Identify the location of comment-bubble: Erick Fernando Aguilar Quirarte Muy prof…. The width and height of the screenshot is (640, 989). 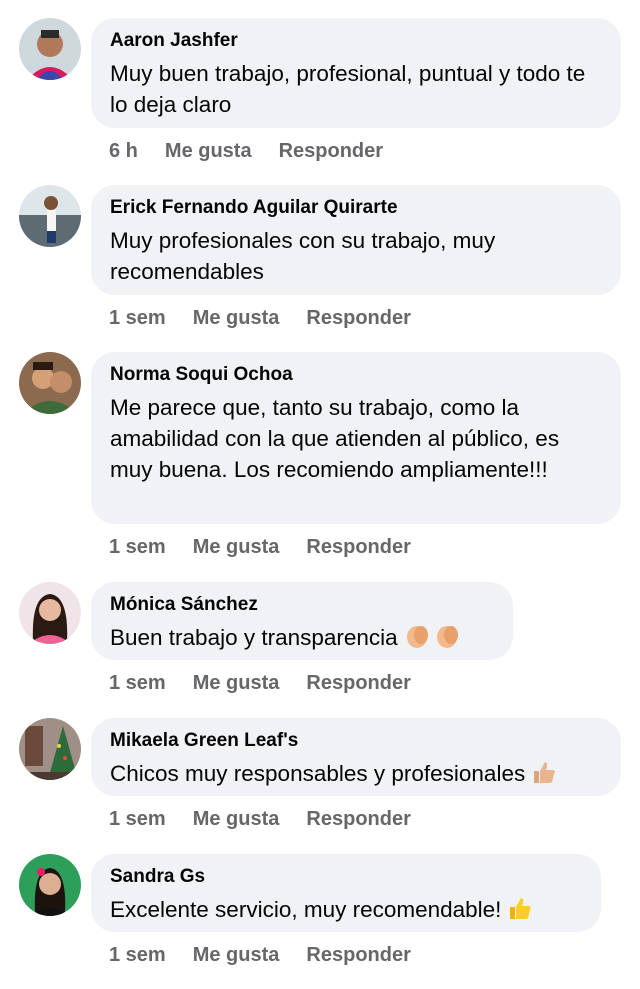
(356, 240).